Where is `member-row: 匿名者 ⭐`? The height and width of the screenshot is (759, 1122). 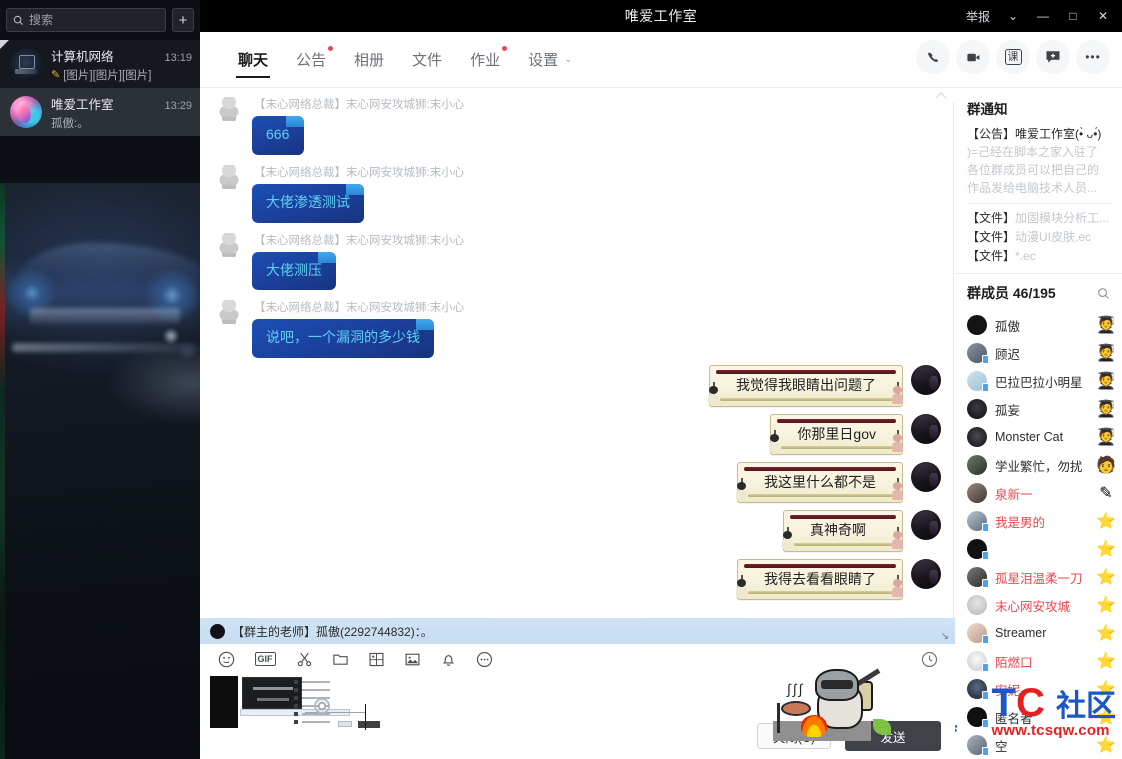
member-row: 匿名者 ⭐ is located at coordinates (1038, 717).